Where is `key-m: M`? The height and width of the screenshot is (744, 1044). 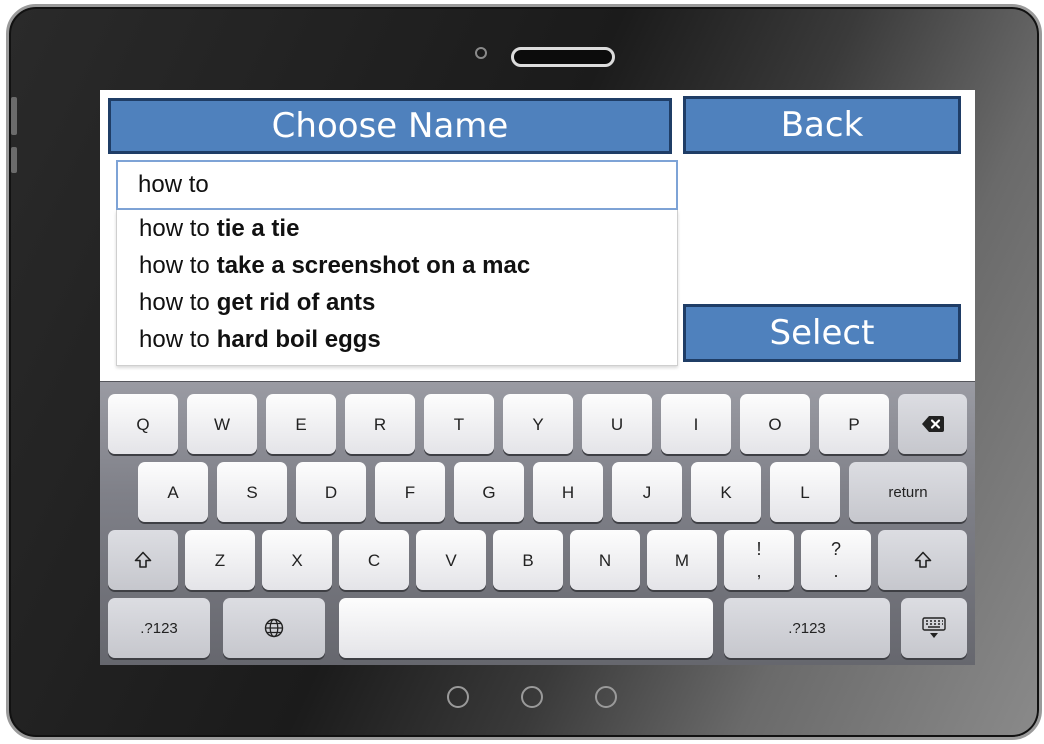 key-m: M is located at coordinates (682, 560).